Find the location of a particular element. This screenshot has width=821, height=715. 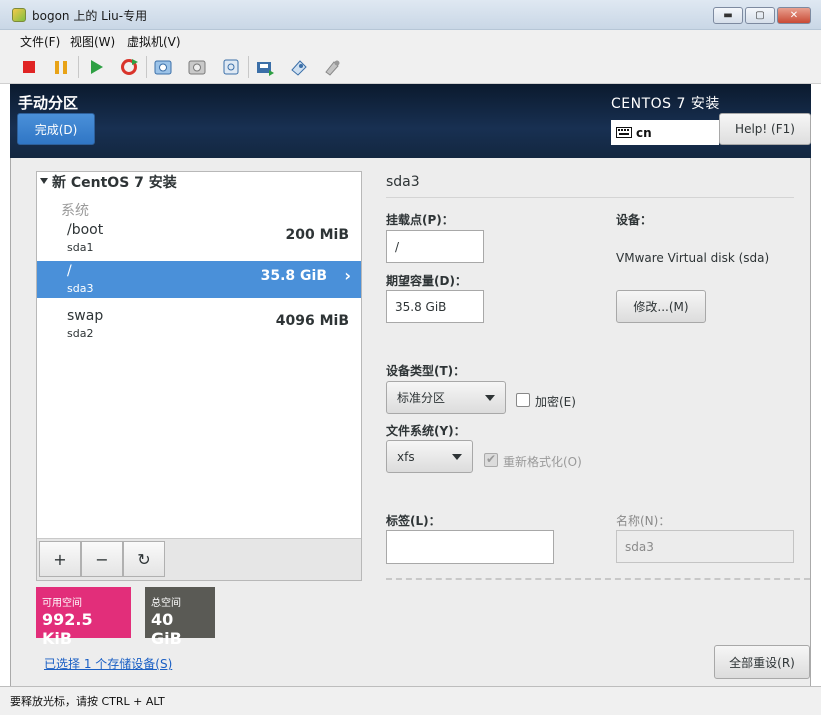

window-titlebar: bogon 上的 Liu-专用 ▬ ▢ ✕ is located at coordinates (410, 15).